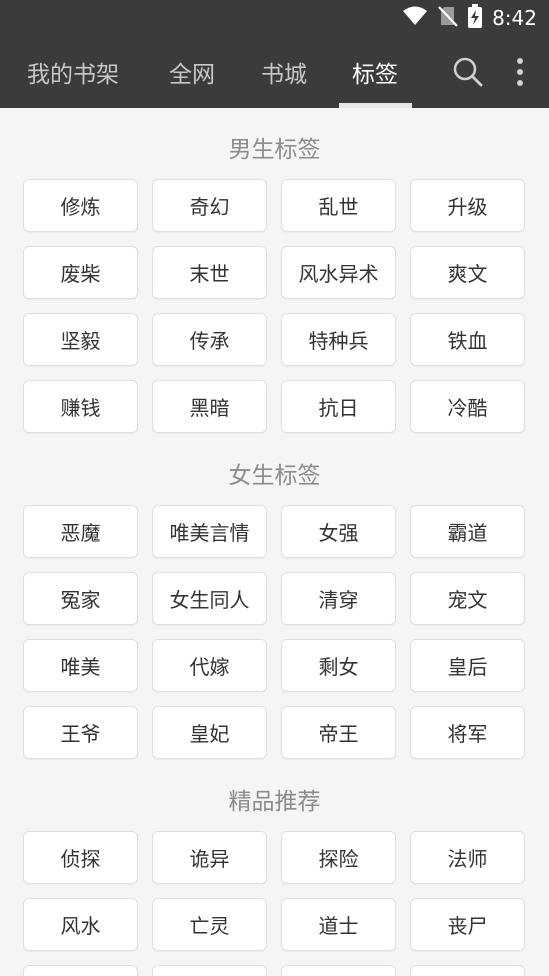 Image resolution: width=549 pixels, height=976 pixels. Describe the element at coordinates (467, 339) in the screenshot. I see `tag-button: 铁血` at that location.